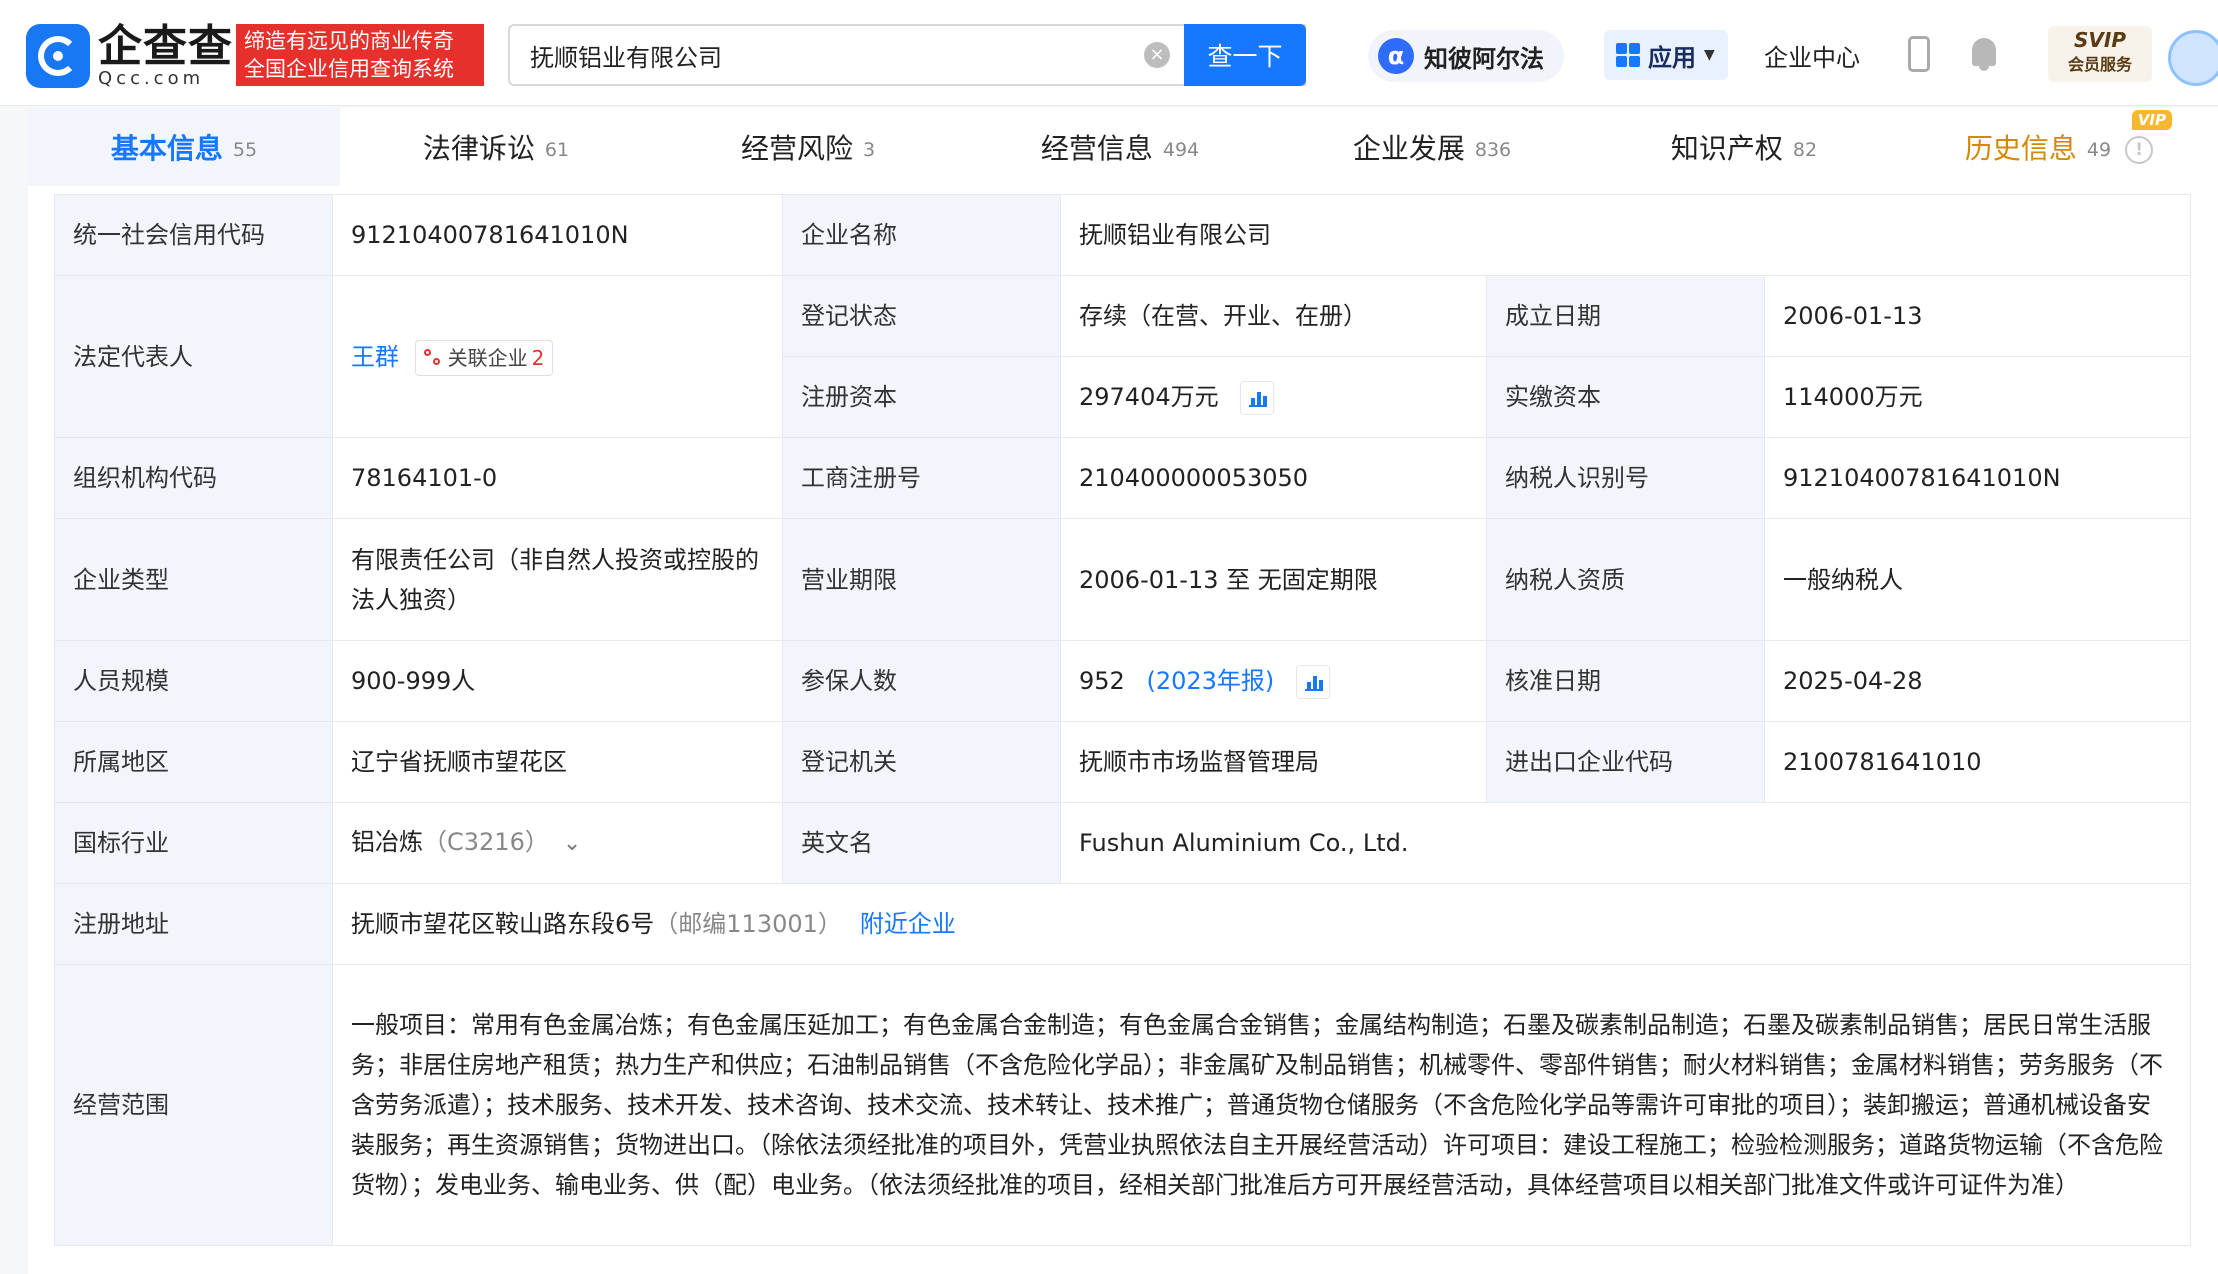 The height and width of the screenshot is (1274, 2218). Describe the element at coordinates (1493, 150) in the screenshot. I see `tab-count: 836` at that location.